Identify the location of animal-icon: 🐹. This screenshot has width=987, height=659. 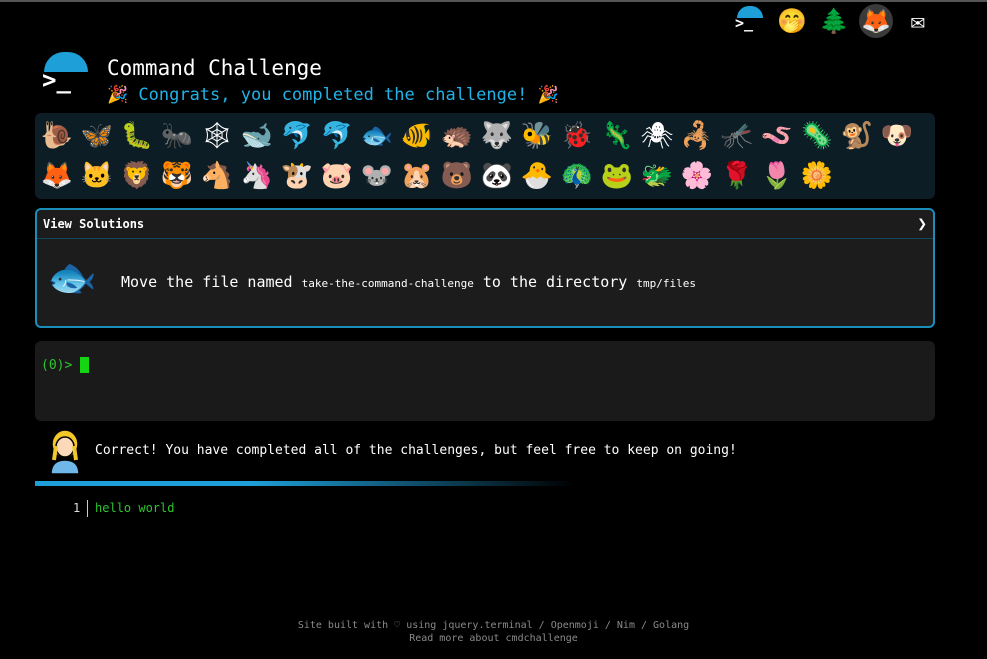
(417, 176).